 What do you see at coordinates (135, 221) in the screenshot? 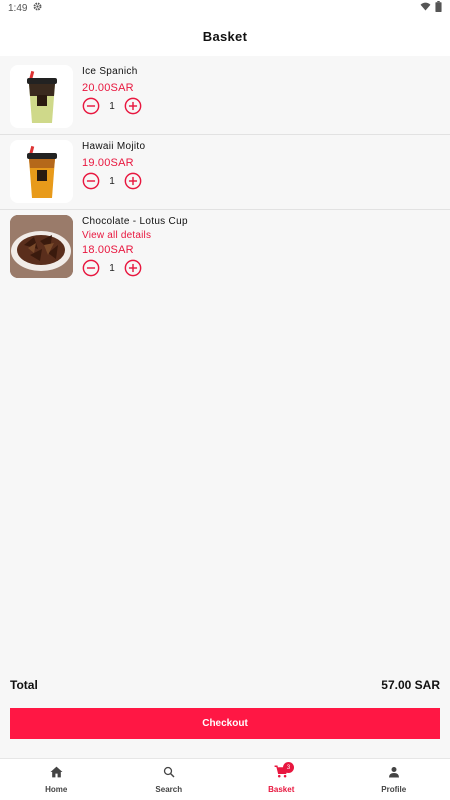
I see `product-name: Chocolate - Lotus Cup` at bounding box center [135, 221].